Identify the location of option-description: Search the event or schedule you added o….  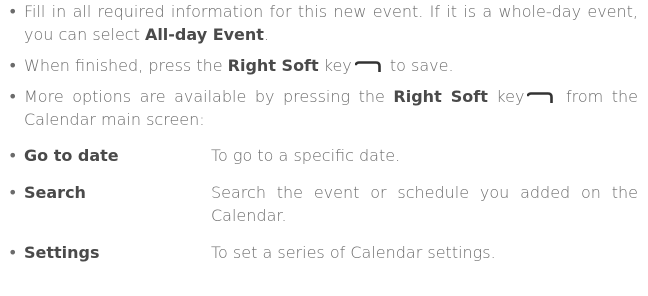
(424, 204).